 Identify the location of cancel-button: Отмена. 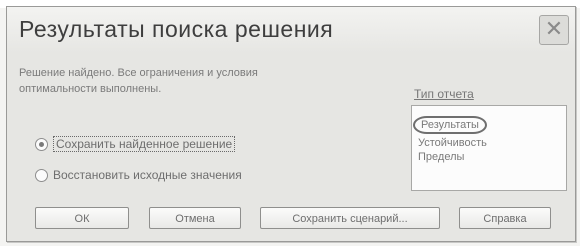
(195, 218).